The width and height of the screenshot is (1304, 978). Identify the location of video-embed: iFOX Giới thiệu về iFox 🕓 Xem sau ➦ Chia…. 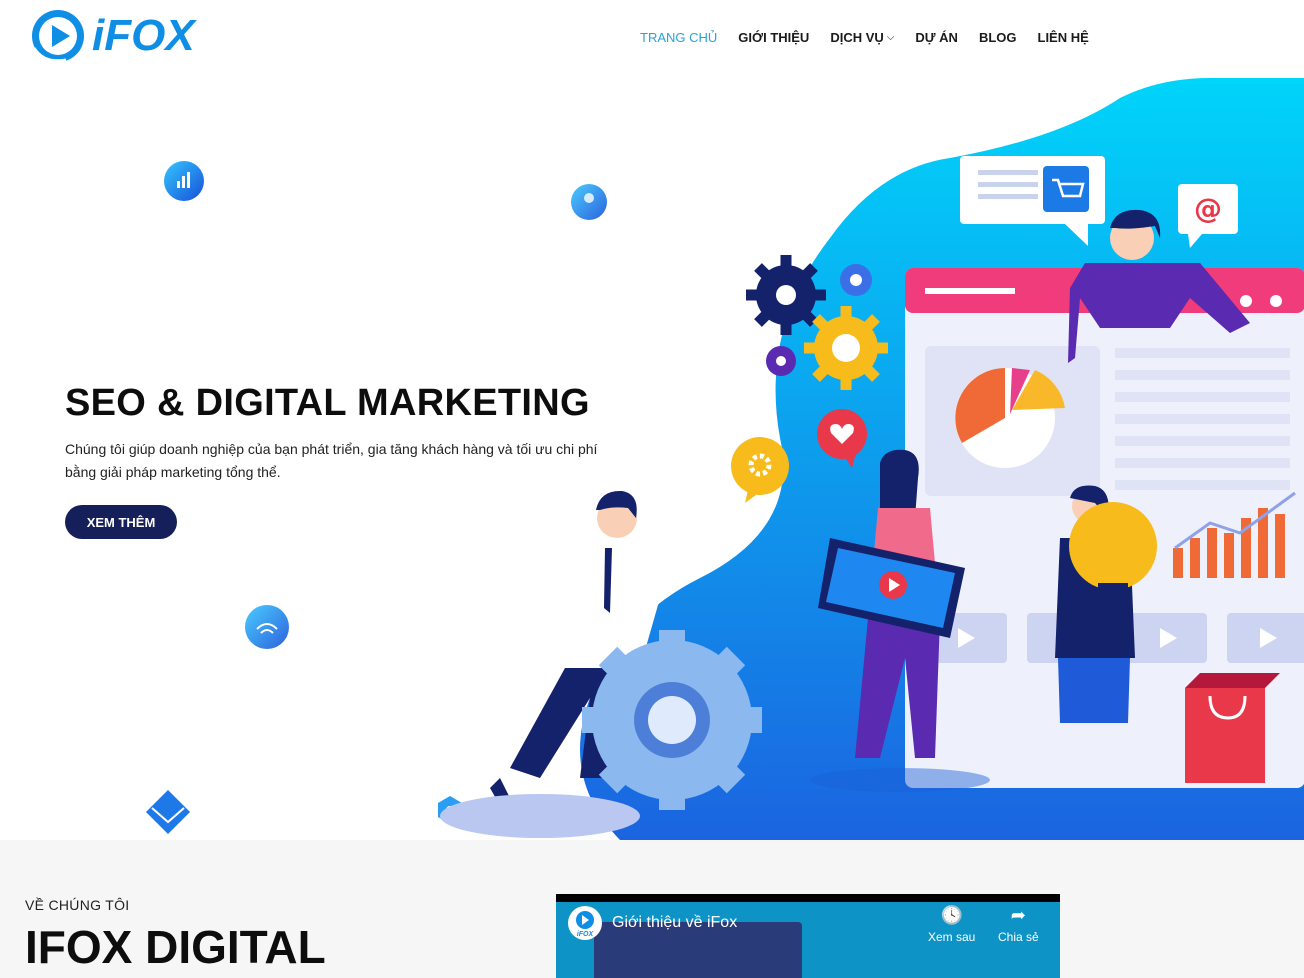
(808, 936).